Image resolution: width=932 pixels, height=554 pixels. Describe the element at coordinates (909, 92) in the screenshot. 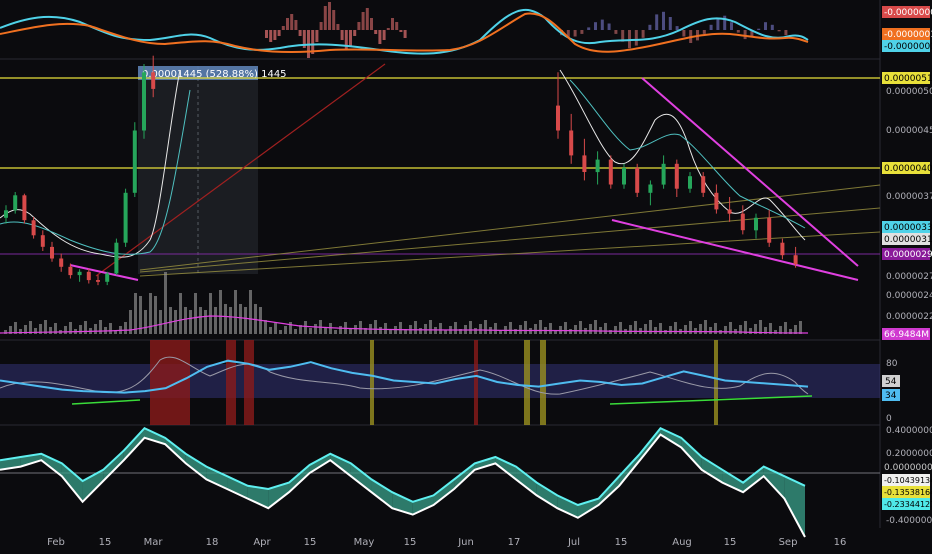

I see `price-tick-label: 0.00000500` at that location.